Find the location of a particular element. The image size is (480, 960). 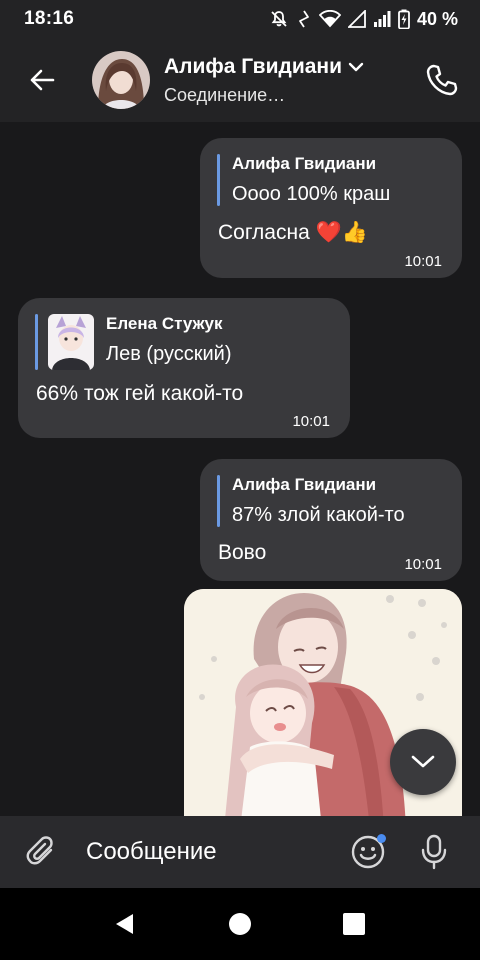

quote-text: Лев (русский) is located at coordinates (169, 354).